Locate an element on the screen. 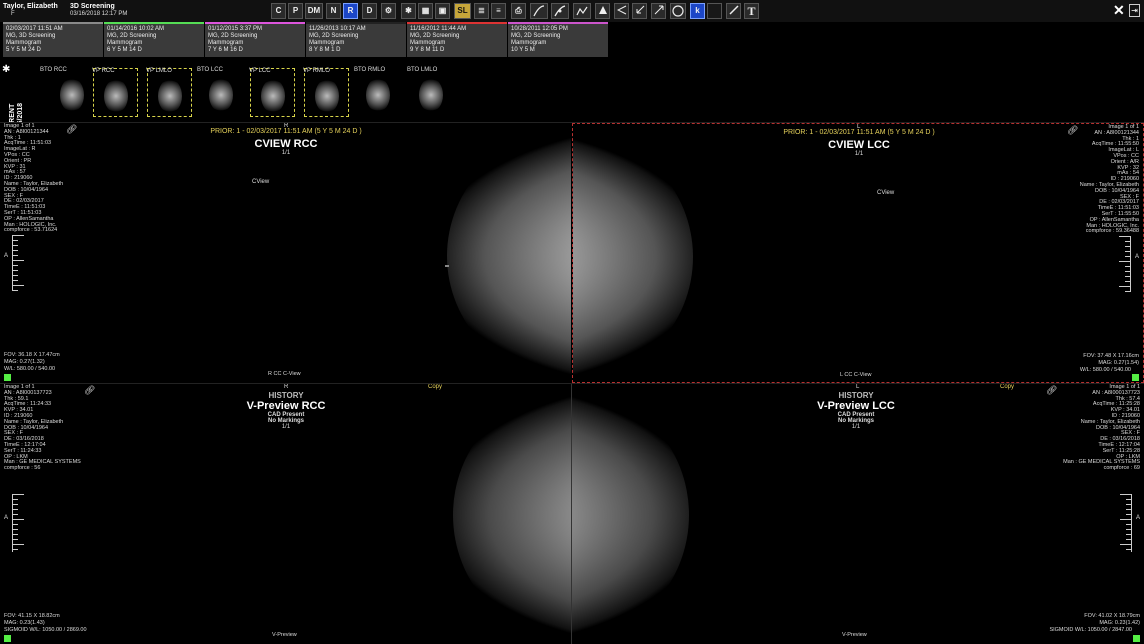  thumbnail: VP LCC is located at coordinates (272, 92).